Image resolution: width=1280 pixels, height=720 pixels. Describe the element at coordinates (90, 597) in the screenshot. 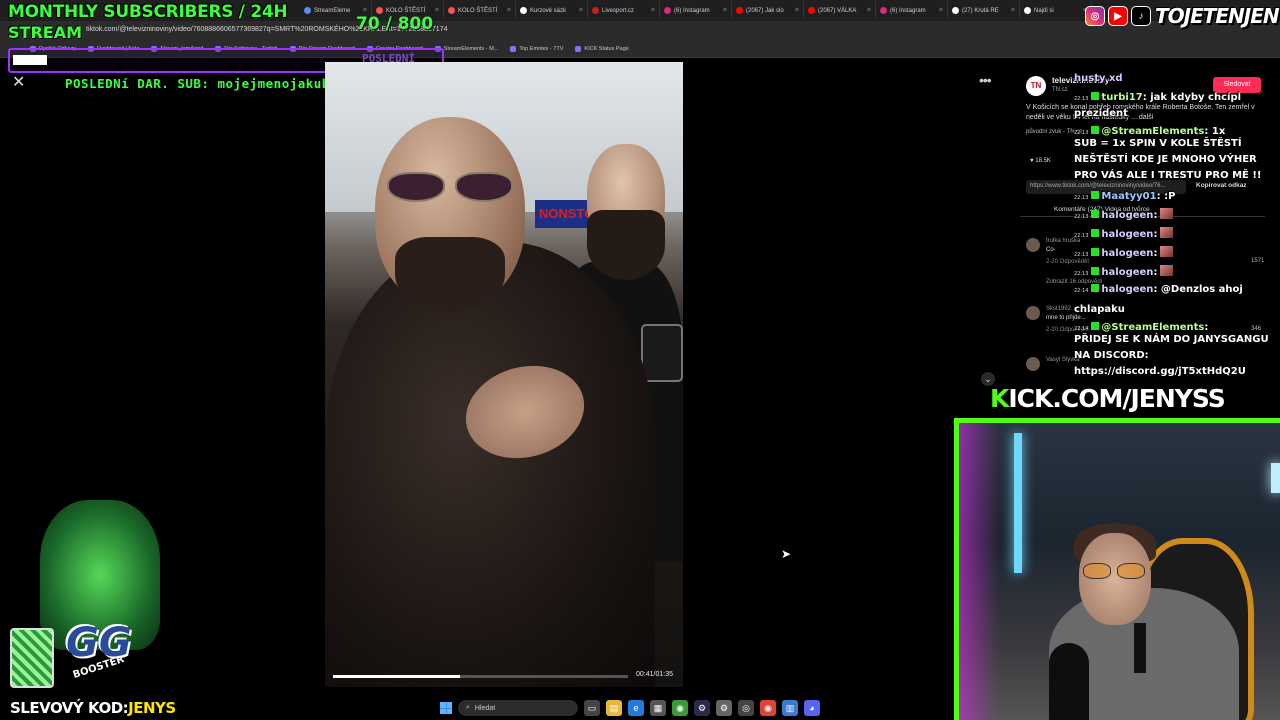

I see `gg-booster-ad: GG BOOSTER` at that location.